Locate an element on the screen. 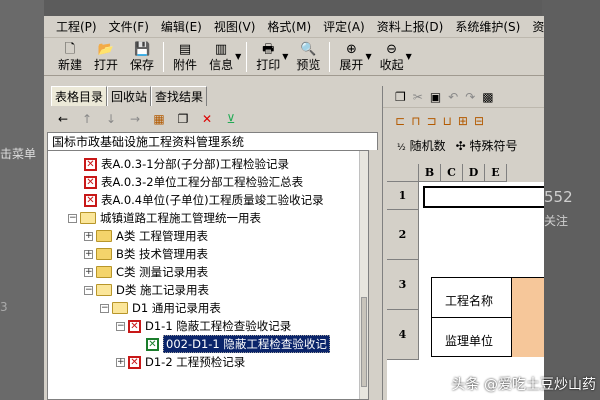 Image resolution: width=600 pixels, height=400 pixels. expand-dropdown-icon: ▼ is located at coordinates (368, 56).